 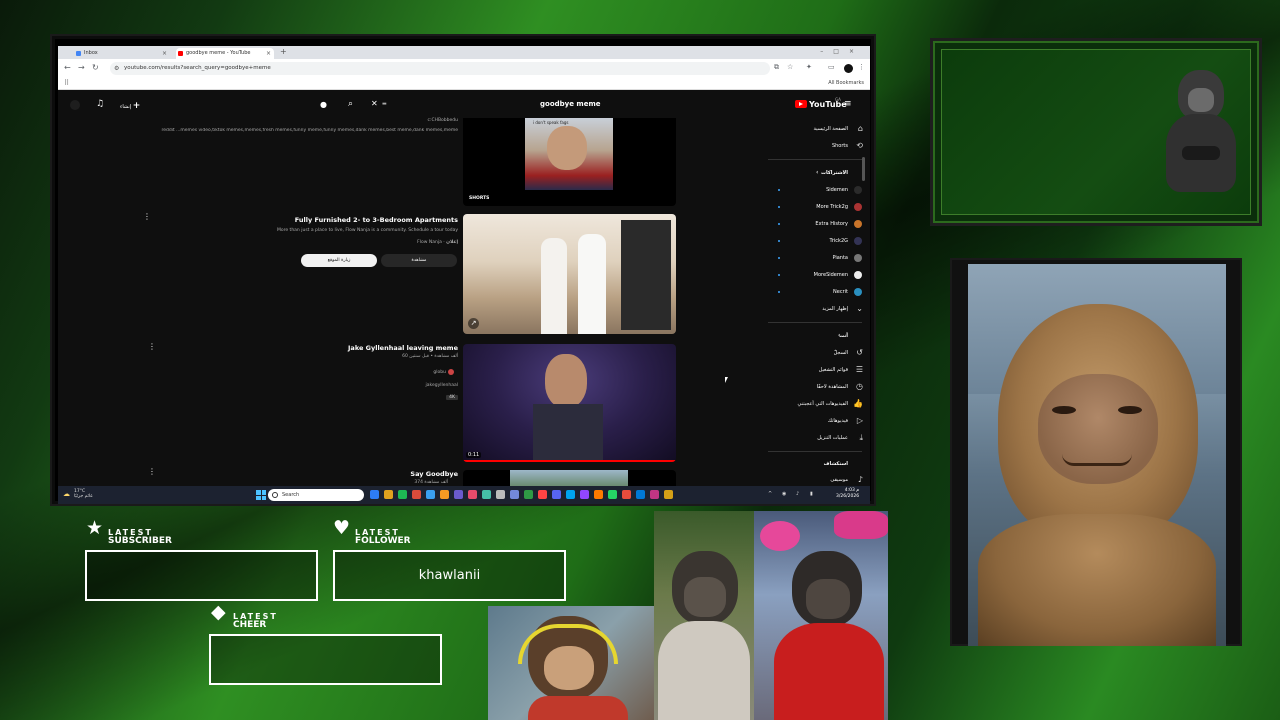 What do you see at coordinates (784, 494) in the screenshot?
I see `wifi-icon: ◉` at bounding box center [784, 494].